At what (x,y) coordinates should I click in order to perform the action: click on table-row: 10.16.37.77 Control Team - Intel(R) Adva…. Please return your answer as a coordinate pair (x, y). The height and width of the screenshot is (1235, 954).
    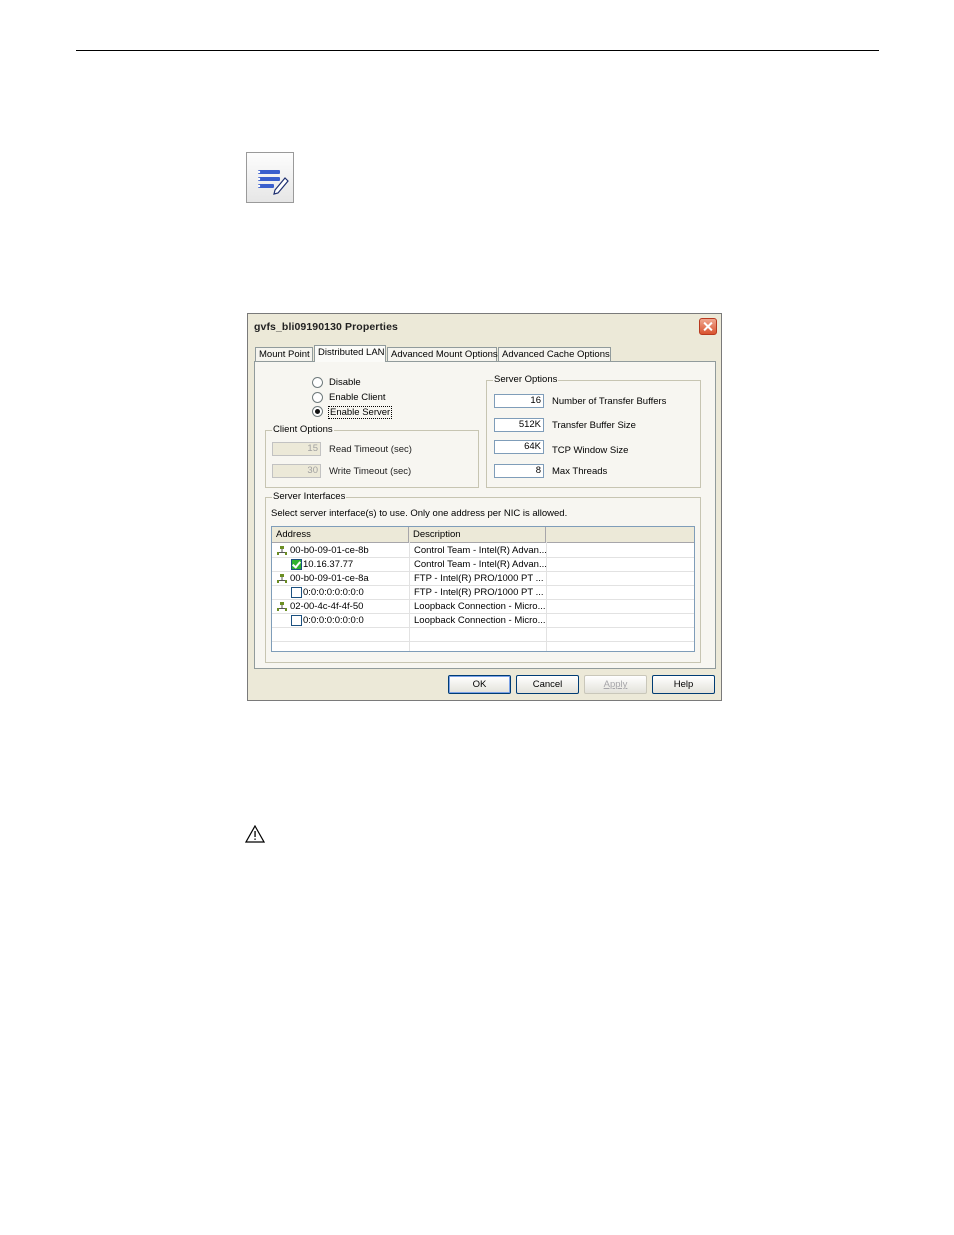
    Looking at the image, I should click on (483, 565).